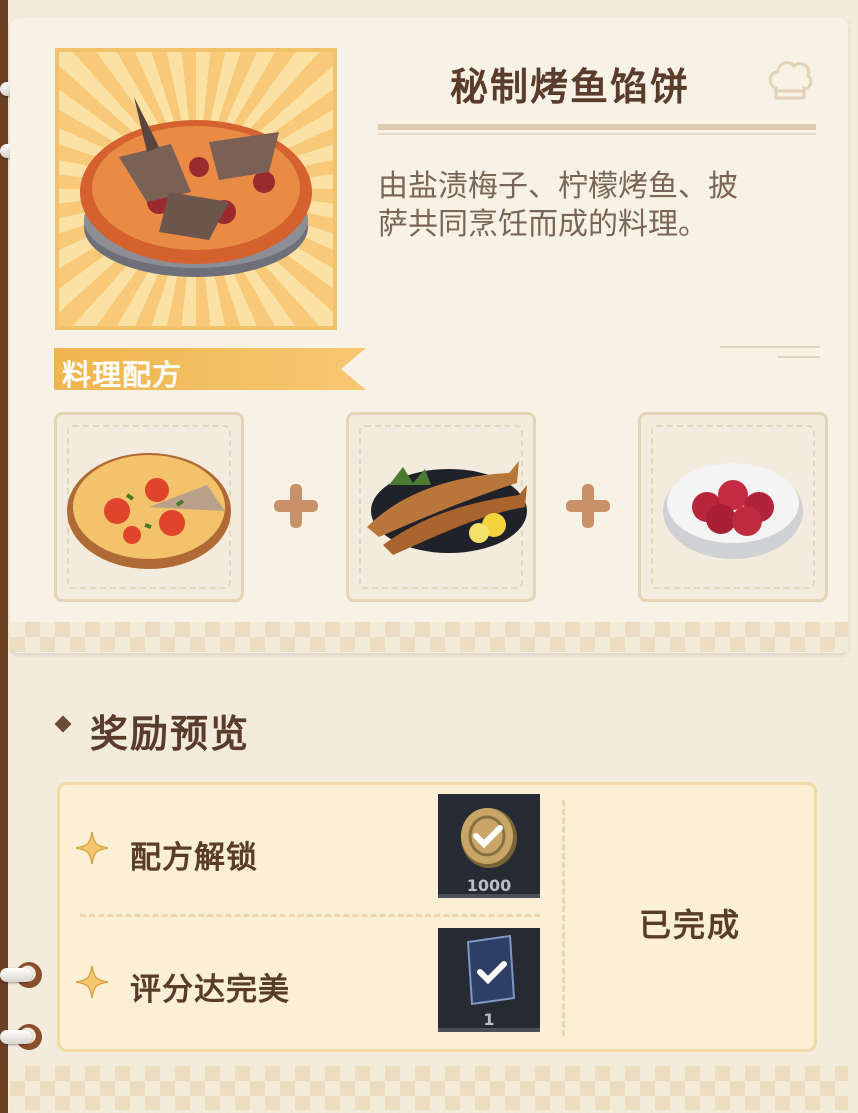 This screenshot has height=1113, width=858. I want to click on reward-quantity: 1000, so click(489, 885).